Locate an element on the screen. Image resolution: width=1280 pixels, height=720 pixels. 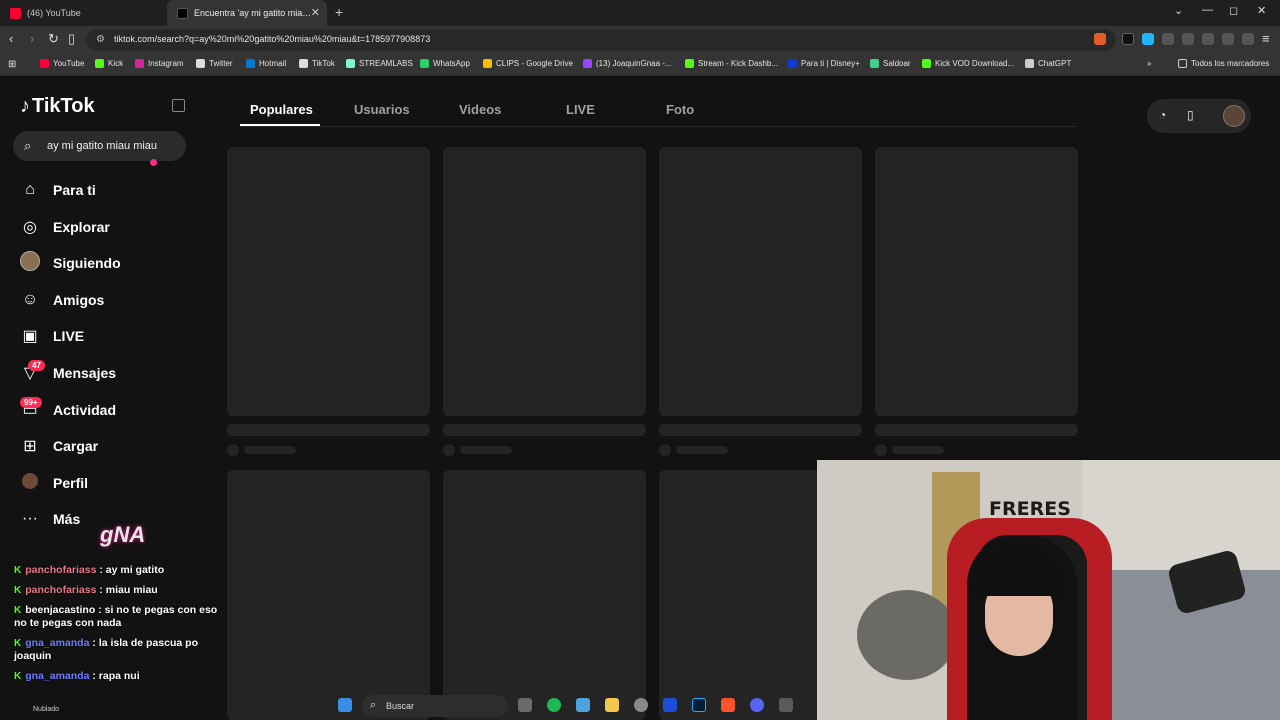
bookmark-saldoar: Saldoar is located at coordinates (890, 63).